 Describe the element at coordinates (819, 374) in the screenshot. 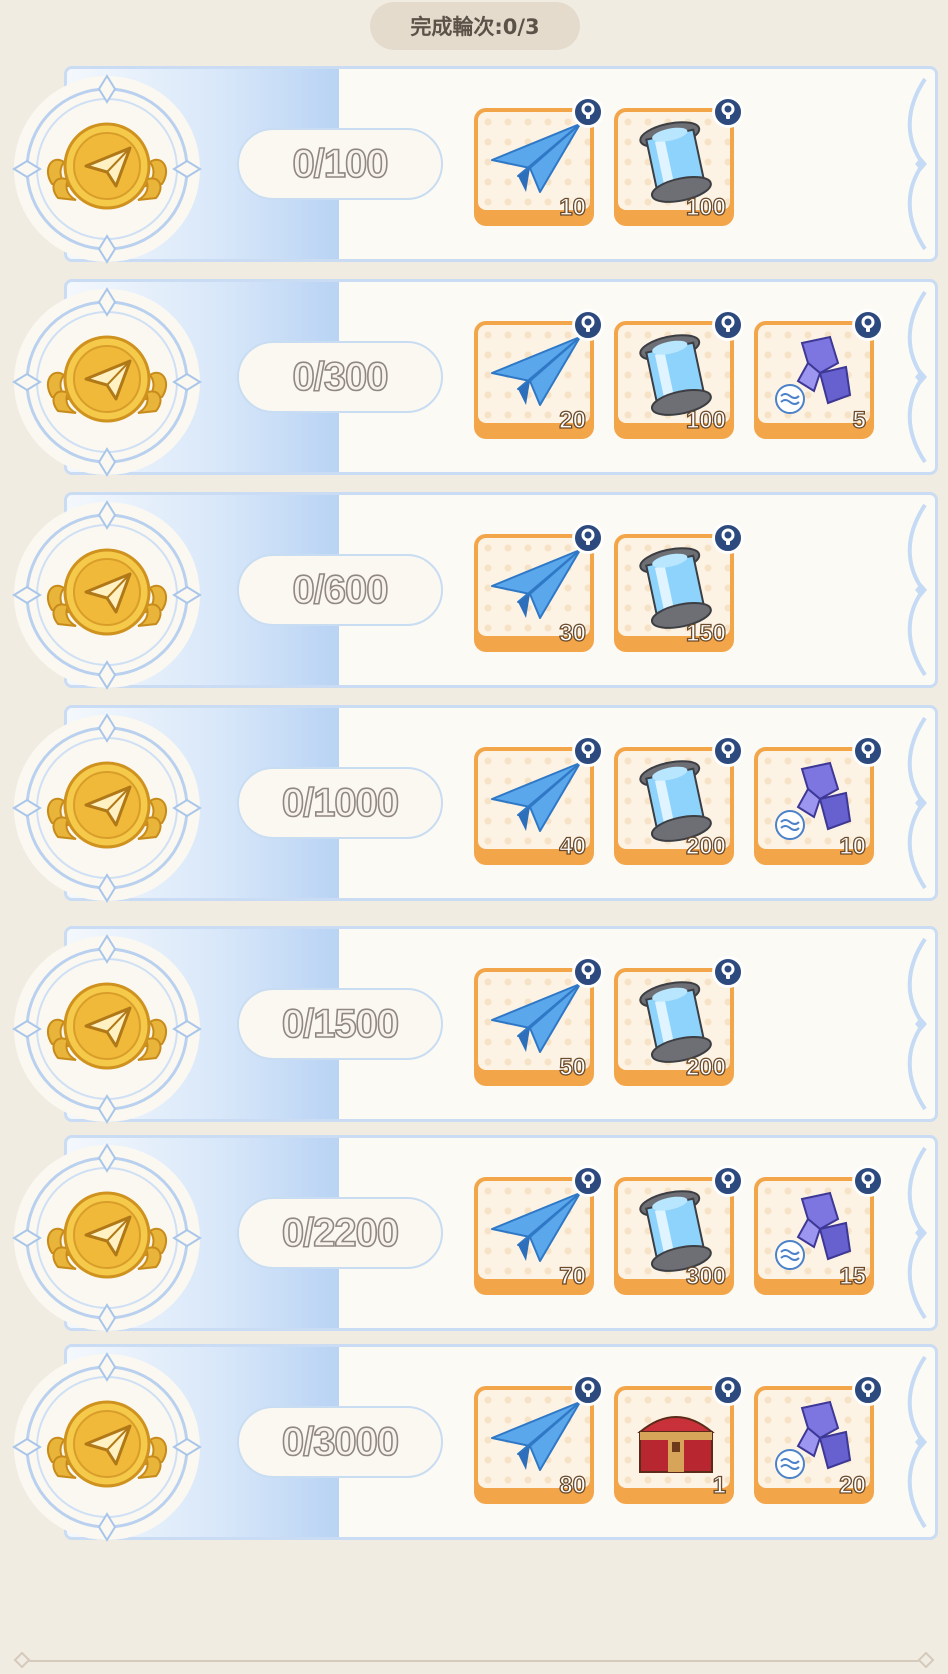

I see `reward-item: 5` at that location.